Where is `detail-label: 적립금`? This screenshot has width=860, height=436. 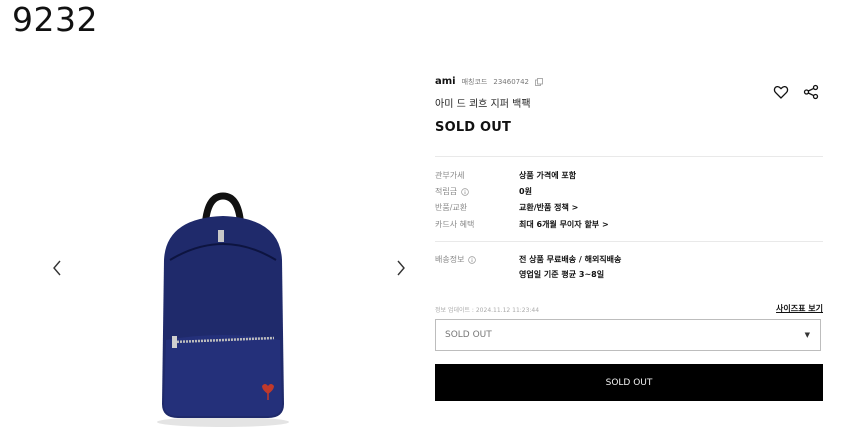 detail-label: 적립금 is located at coordinates (446, 191).